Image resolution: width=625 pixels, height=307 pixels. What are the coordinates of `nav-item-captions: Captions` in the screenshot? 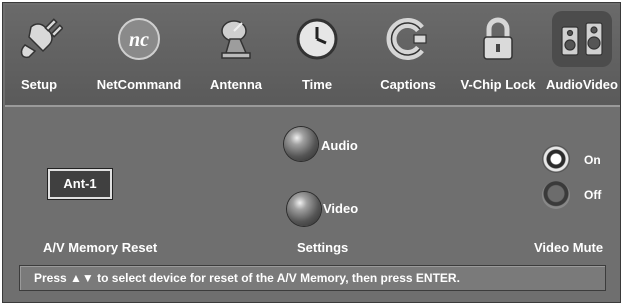 It's located at (408, 55).